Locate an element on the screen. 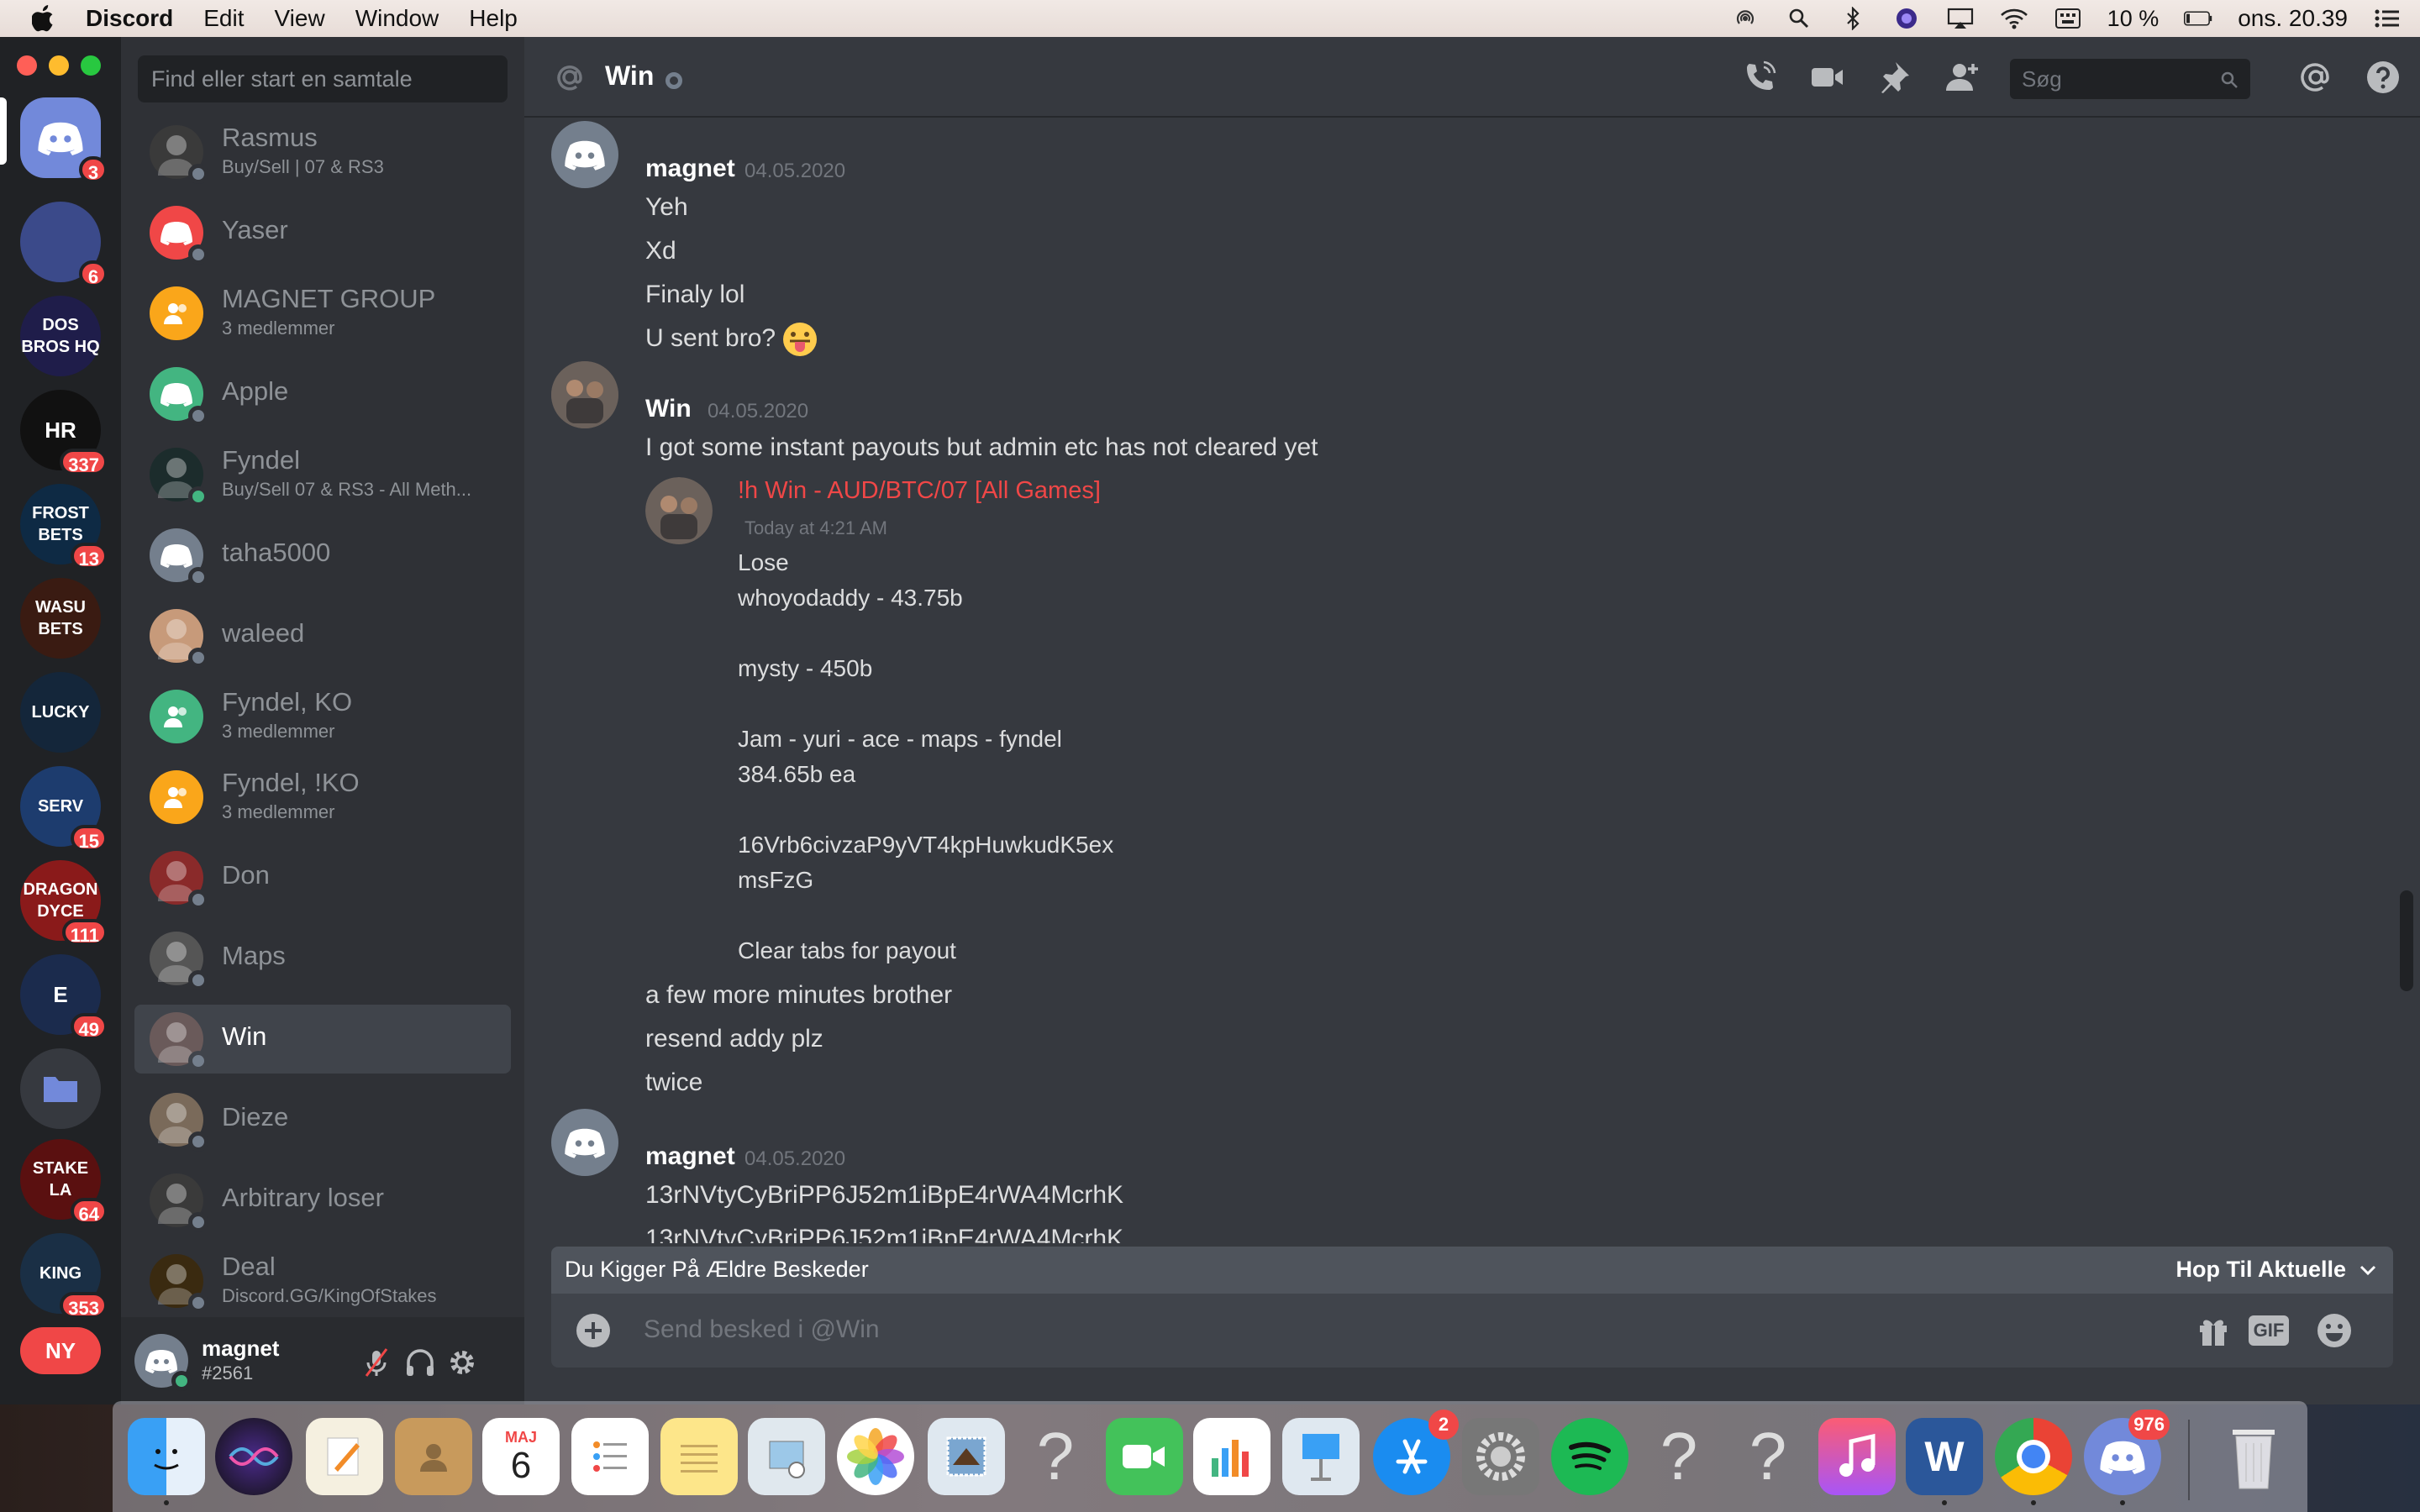  discord-app-icon: 976 is located at coordinates (2127, 1452).